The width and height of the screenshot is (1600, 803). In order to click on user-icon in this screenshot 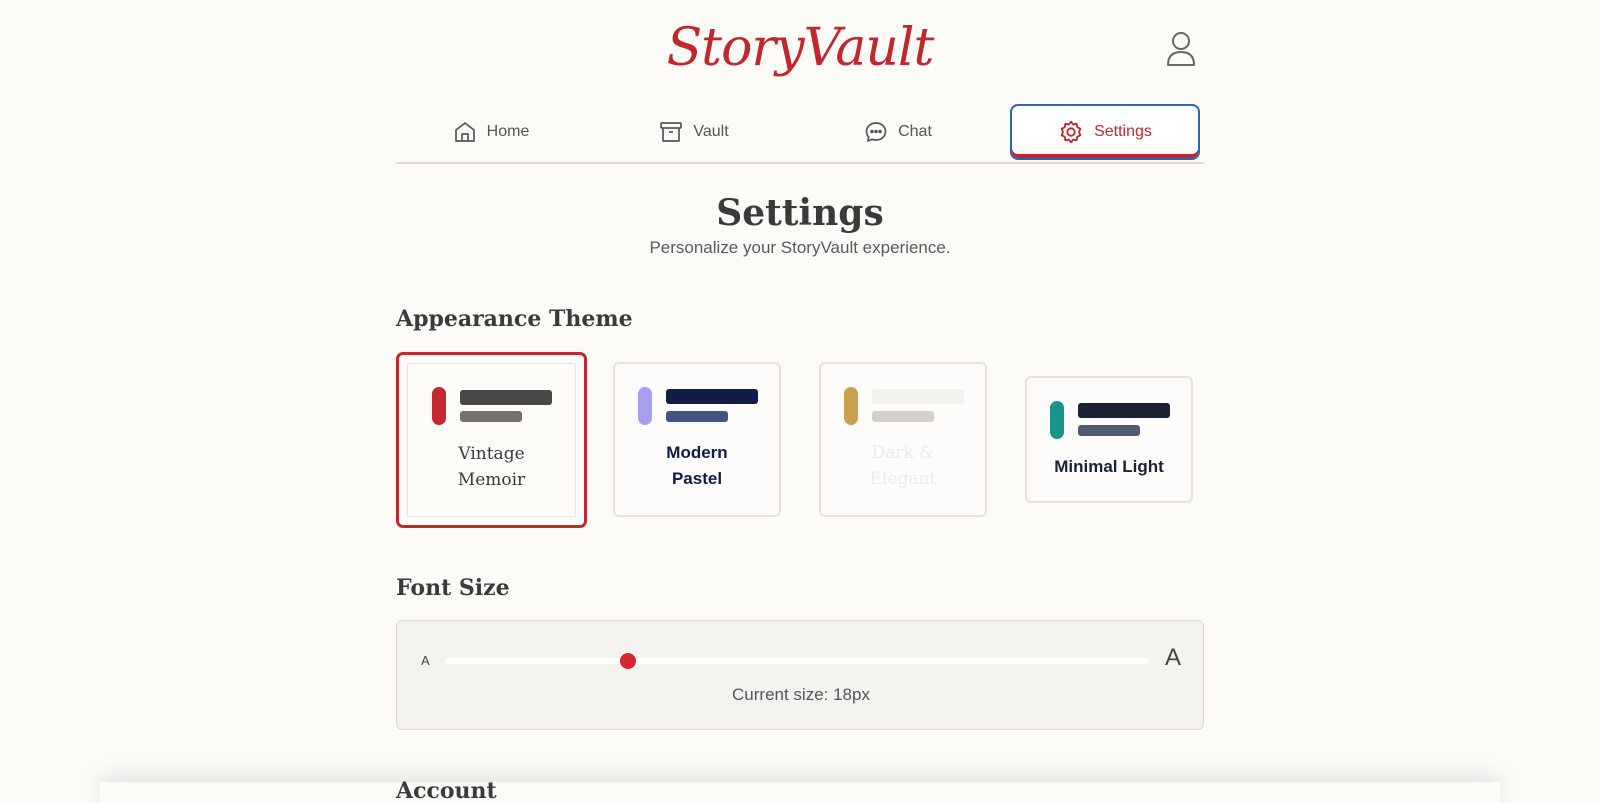, I will do `click(1181, 49)`.